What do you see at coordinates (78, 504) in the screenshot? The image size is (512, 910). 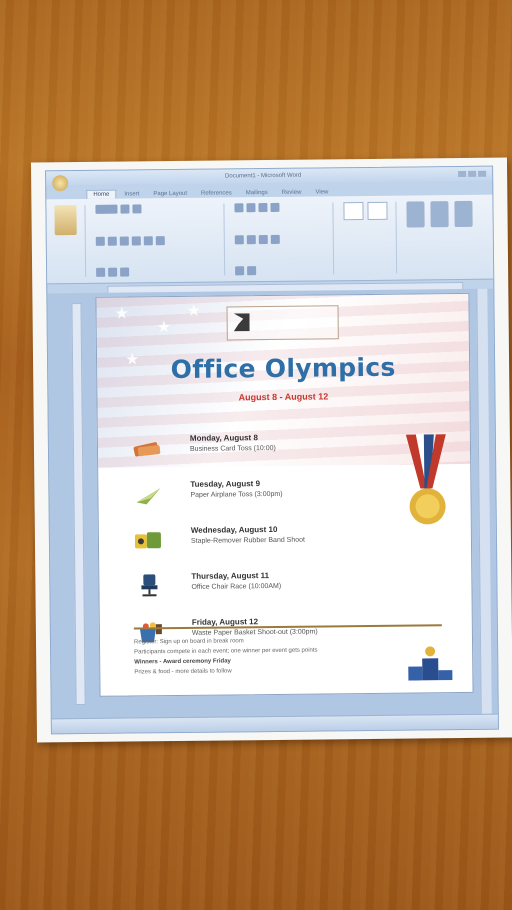 I see `vertical-ruler` at bounding box center [78, 504].